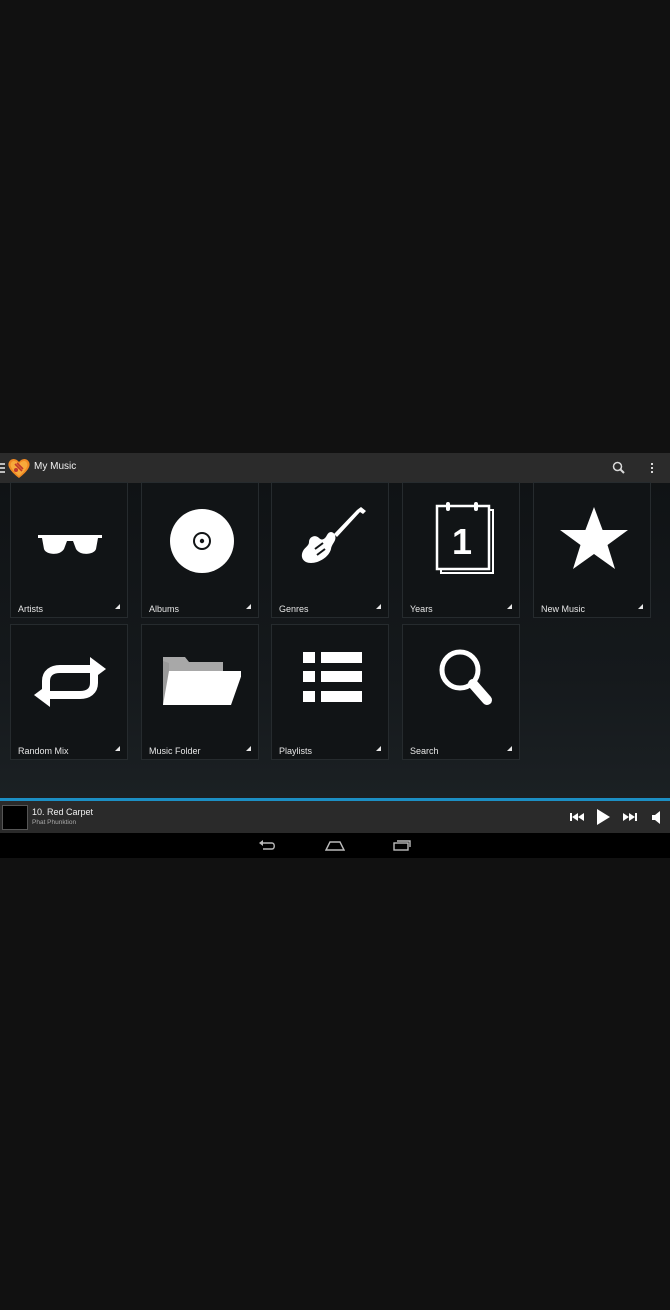 The height and width of the screenshot is (1310, 670). What do you see at coordinates (2, 468) in the screenshot?
I see `drawer-indicator-icon` at bounding box center [2, 468].